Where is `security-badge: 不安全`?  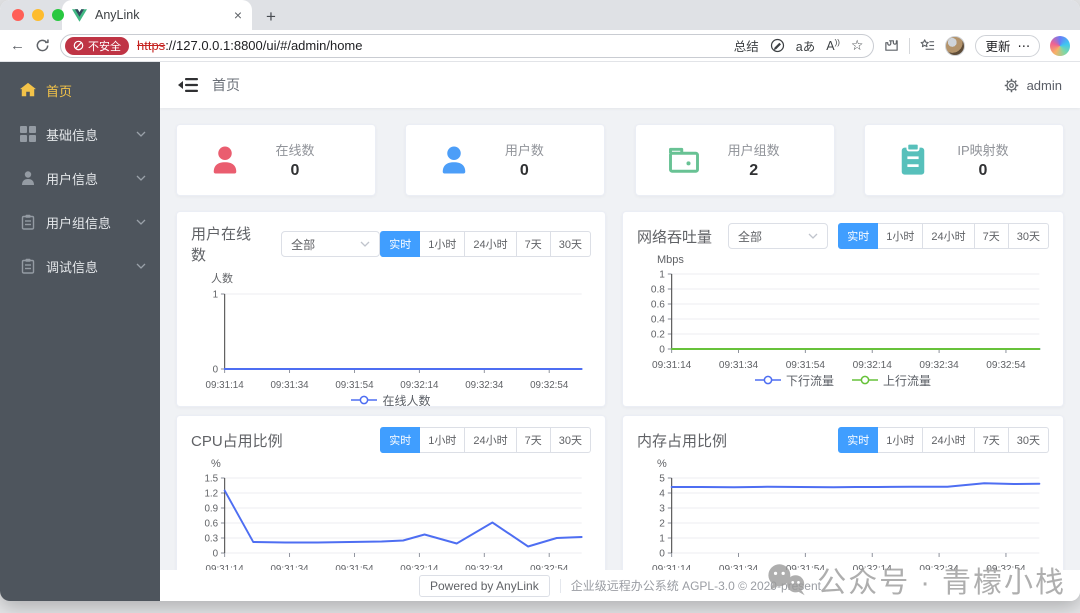 security-badge: 不安全 is located at coordinates (97, 45).